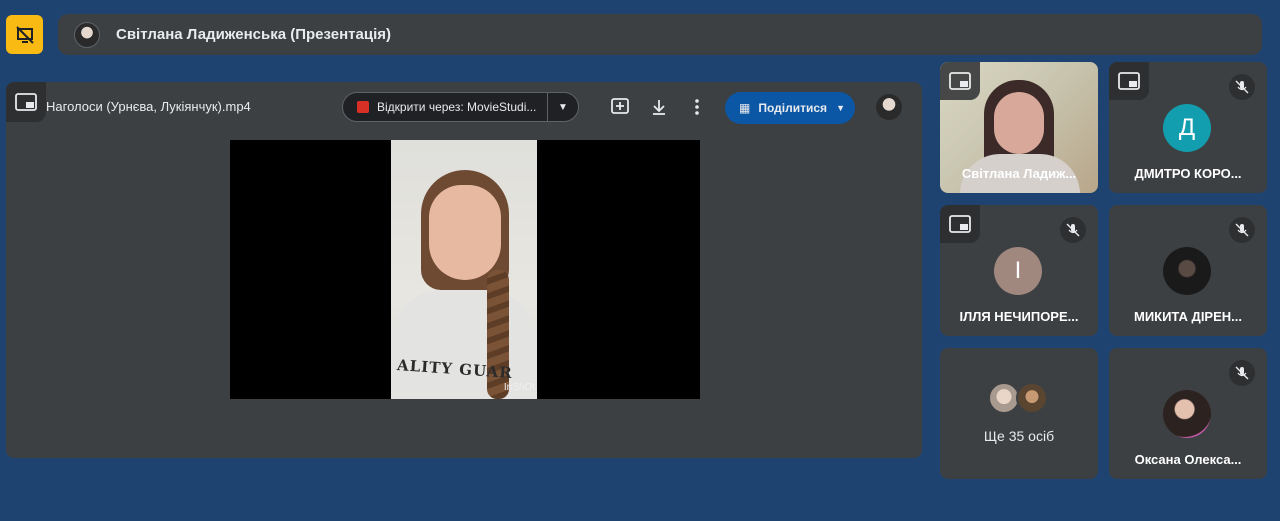 This screenshot has height=521, width=1280. I want to click on more-vert-icon, so click(697, 107).